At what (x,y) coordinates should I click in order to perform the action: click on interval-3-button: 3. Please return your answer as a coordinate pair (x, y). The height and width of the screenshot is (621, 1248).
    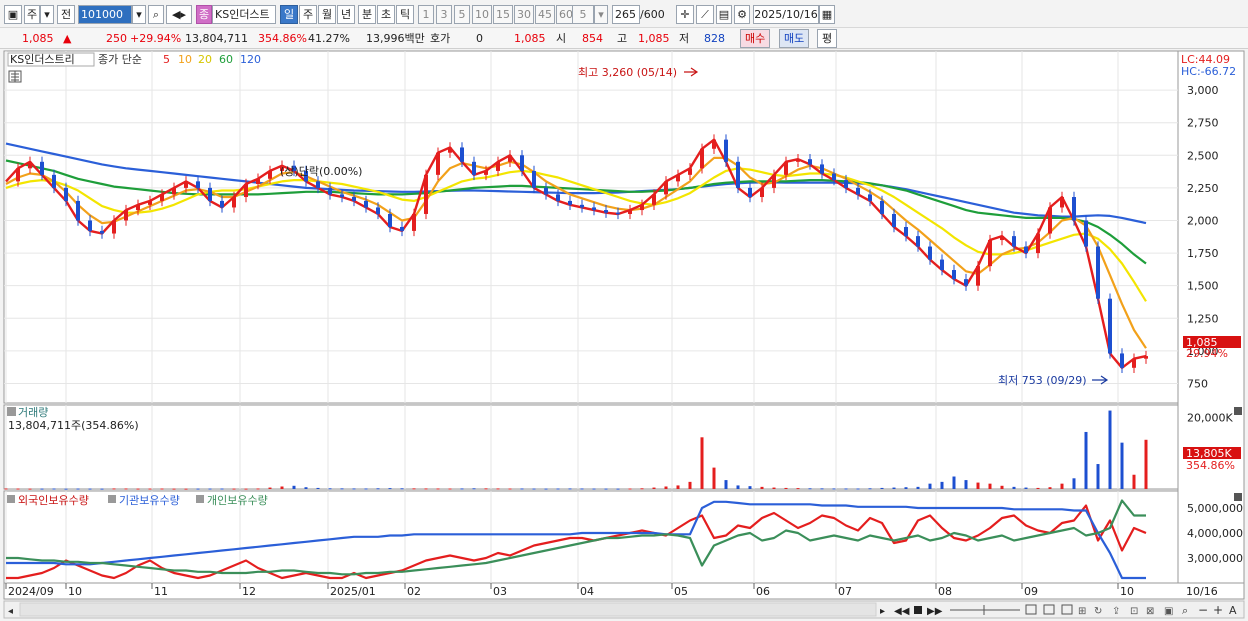
    Looking at the image, I should click on (444, 14).